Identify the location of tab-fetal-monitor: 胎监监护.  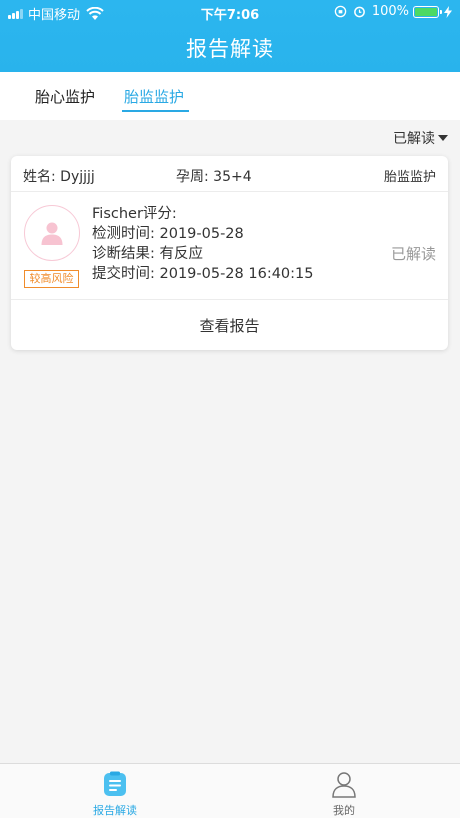
(154, 96).